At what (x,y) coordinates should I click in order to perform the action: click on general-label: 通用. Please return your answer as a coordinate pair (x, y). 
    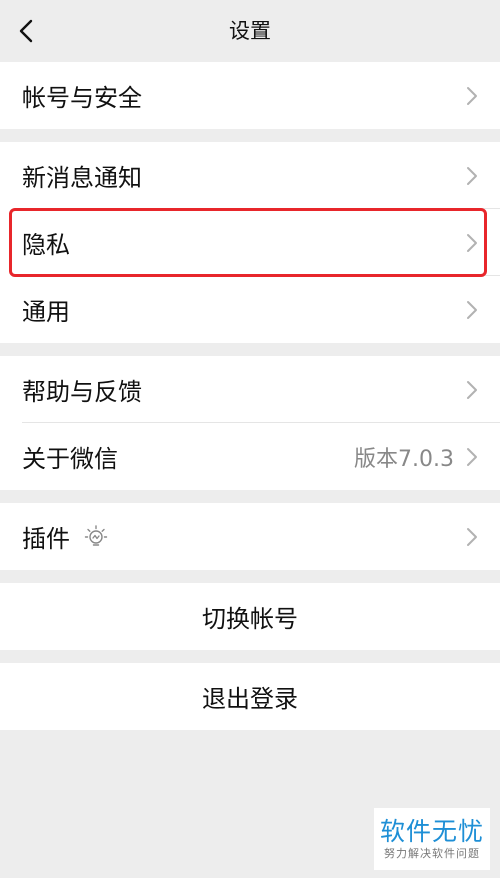
    Looking at the image, I should click on (46, 312).